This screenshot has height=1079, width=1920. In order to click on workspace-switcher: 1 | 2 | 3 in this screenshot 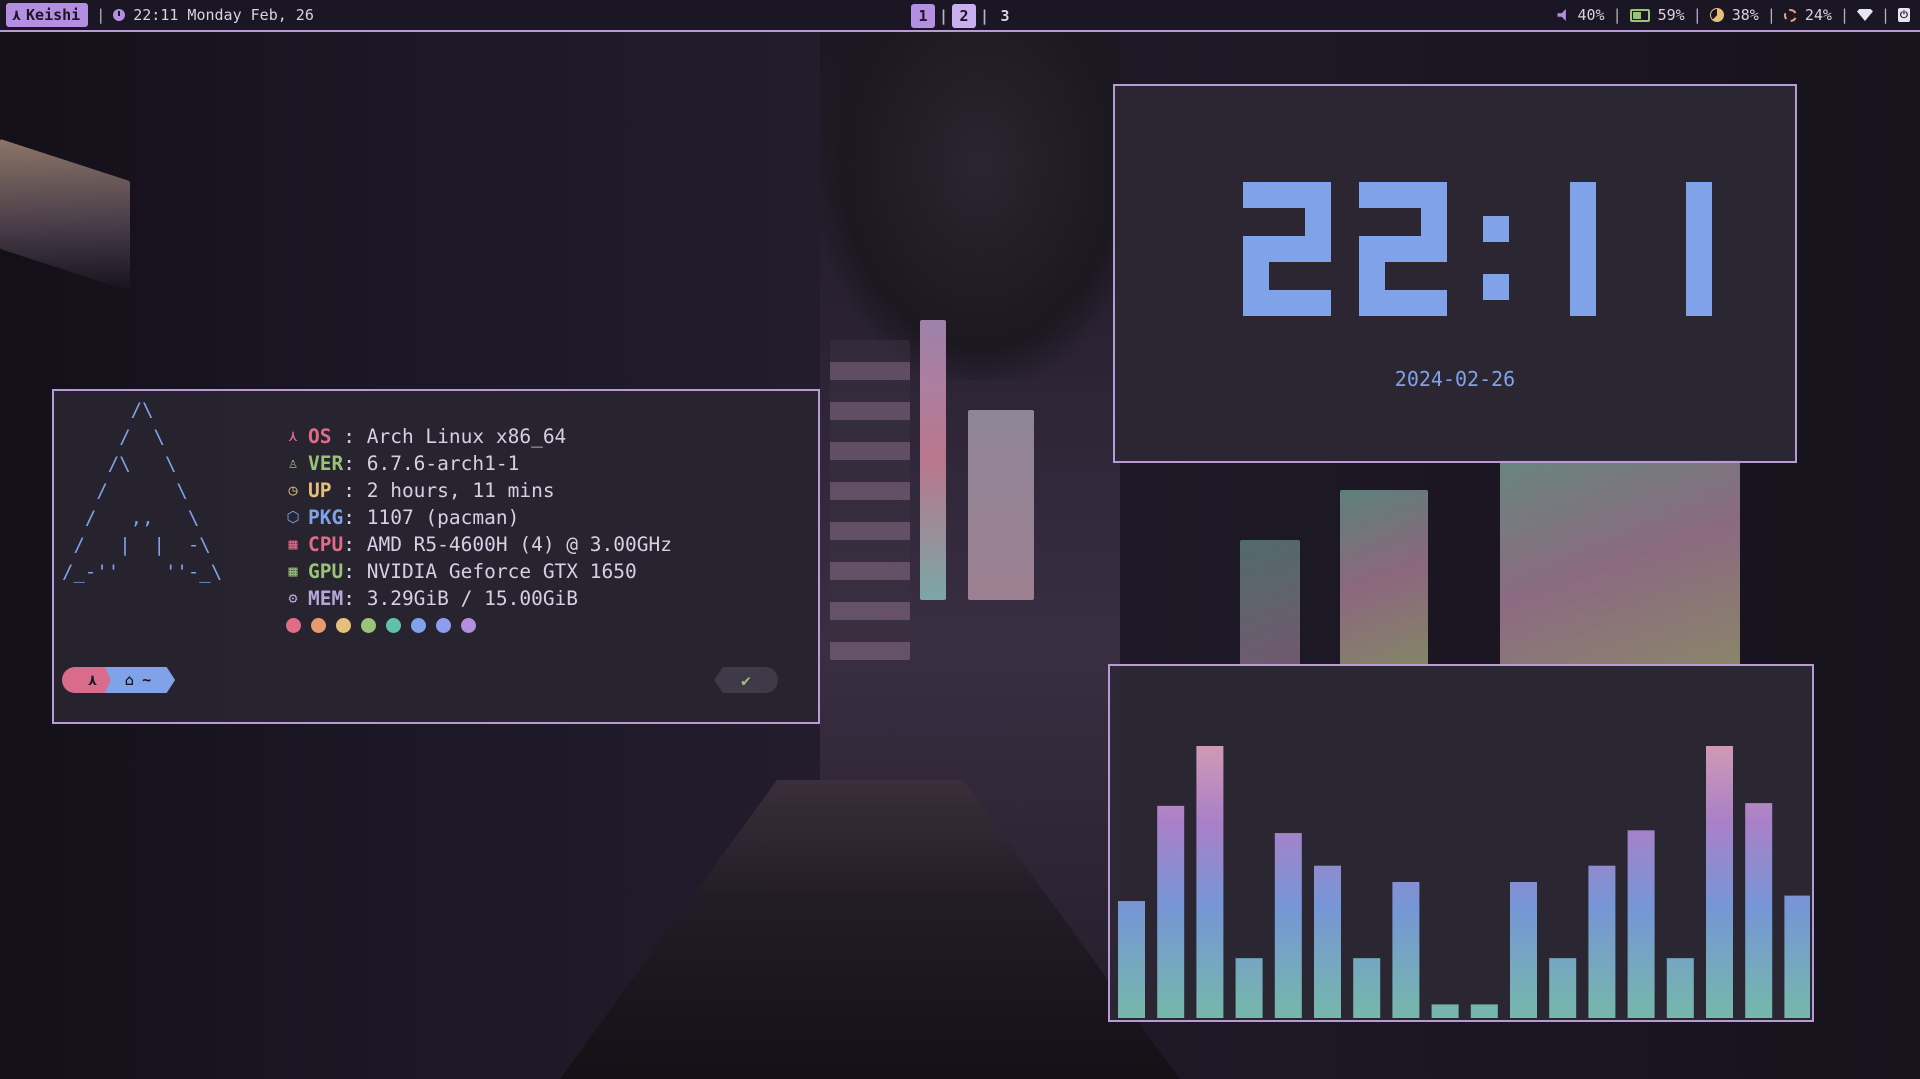, I will do `click(964, 16)`.